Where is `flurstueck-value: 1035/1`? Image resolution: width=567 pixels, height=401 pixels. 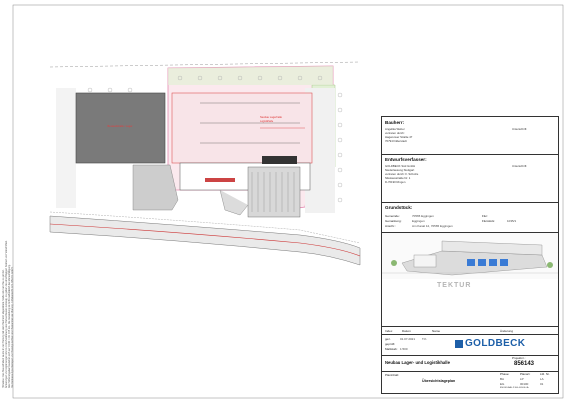 flurstueck-value: 1035/1 is located at coordinates (512, 221).